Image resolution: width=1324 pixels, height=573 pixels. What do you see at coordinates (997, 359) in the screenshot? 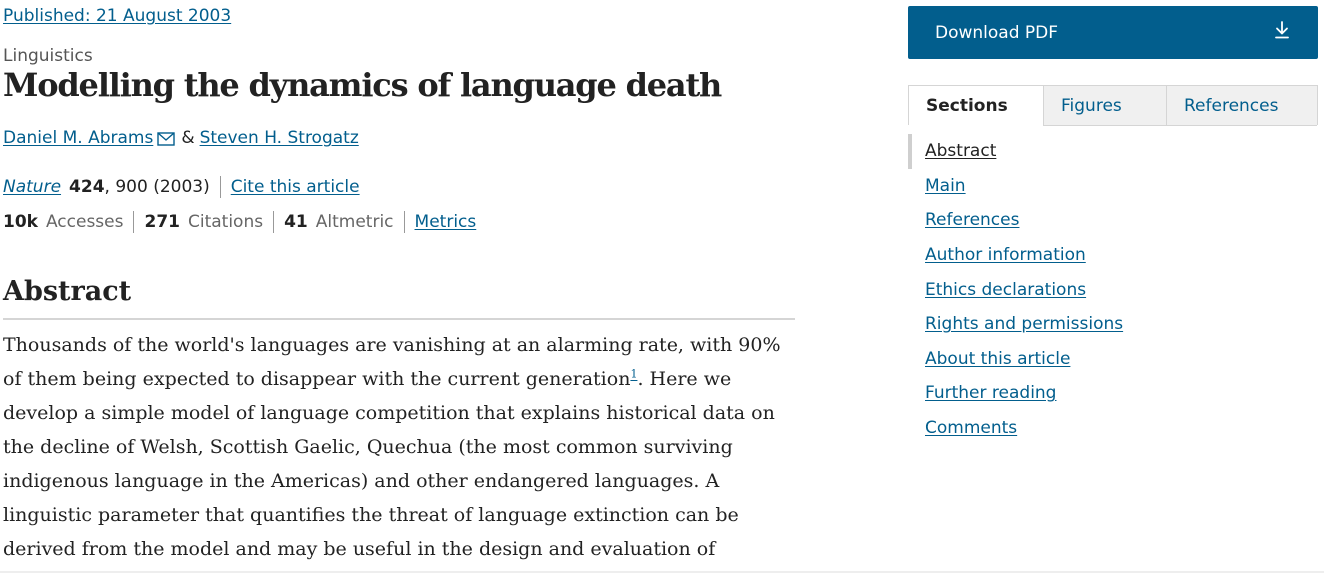
I see `toc-link-about-this-article: About this article` at bounding box center [997, 359].